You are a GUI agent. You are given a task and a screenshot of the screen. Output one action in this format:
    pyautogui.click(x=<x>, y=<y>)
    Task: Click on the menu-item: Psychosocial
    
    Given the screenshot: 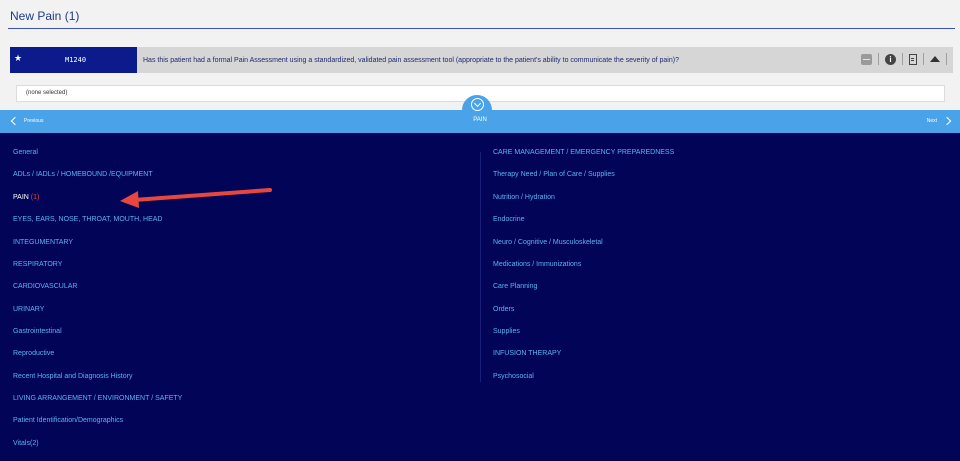 What is the action you would take?
    pyautogui.click(x=513, y=376)
    